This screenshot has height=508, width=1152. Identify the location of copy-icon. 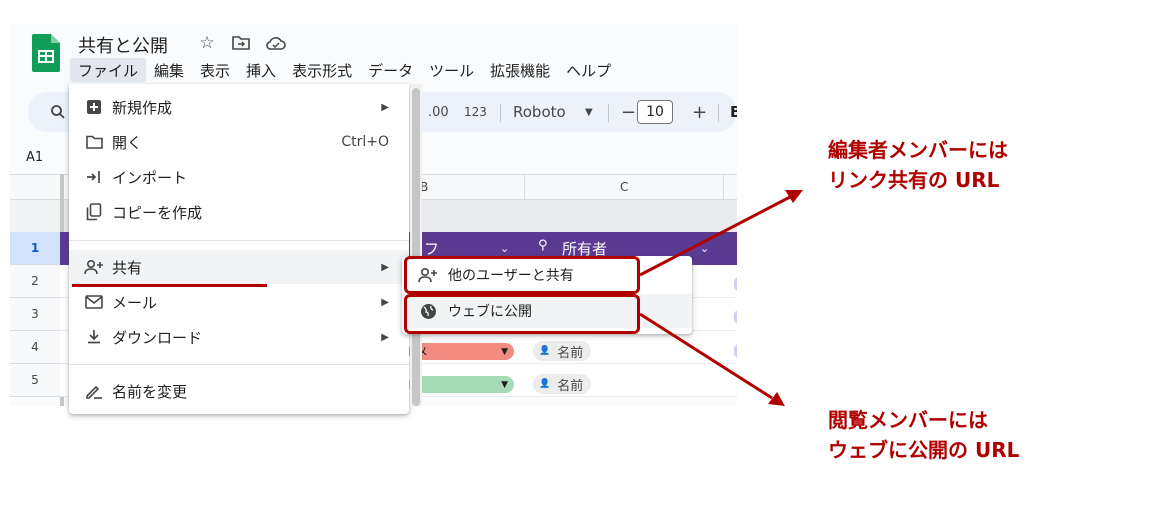
(94, 212).